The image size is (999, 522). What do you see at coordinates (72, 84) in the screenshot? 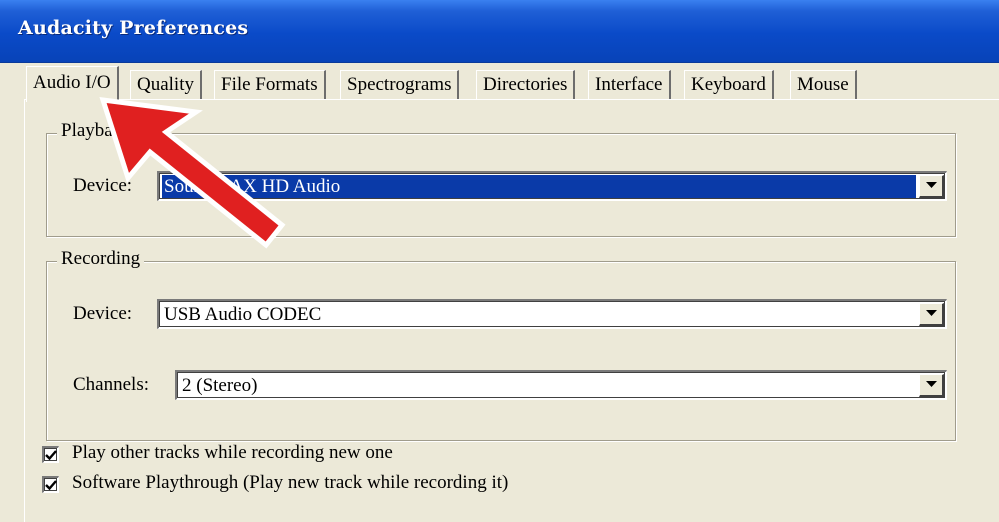
I see `tab-audio-io: Audio I/O` at bounding box center [72, 84].